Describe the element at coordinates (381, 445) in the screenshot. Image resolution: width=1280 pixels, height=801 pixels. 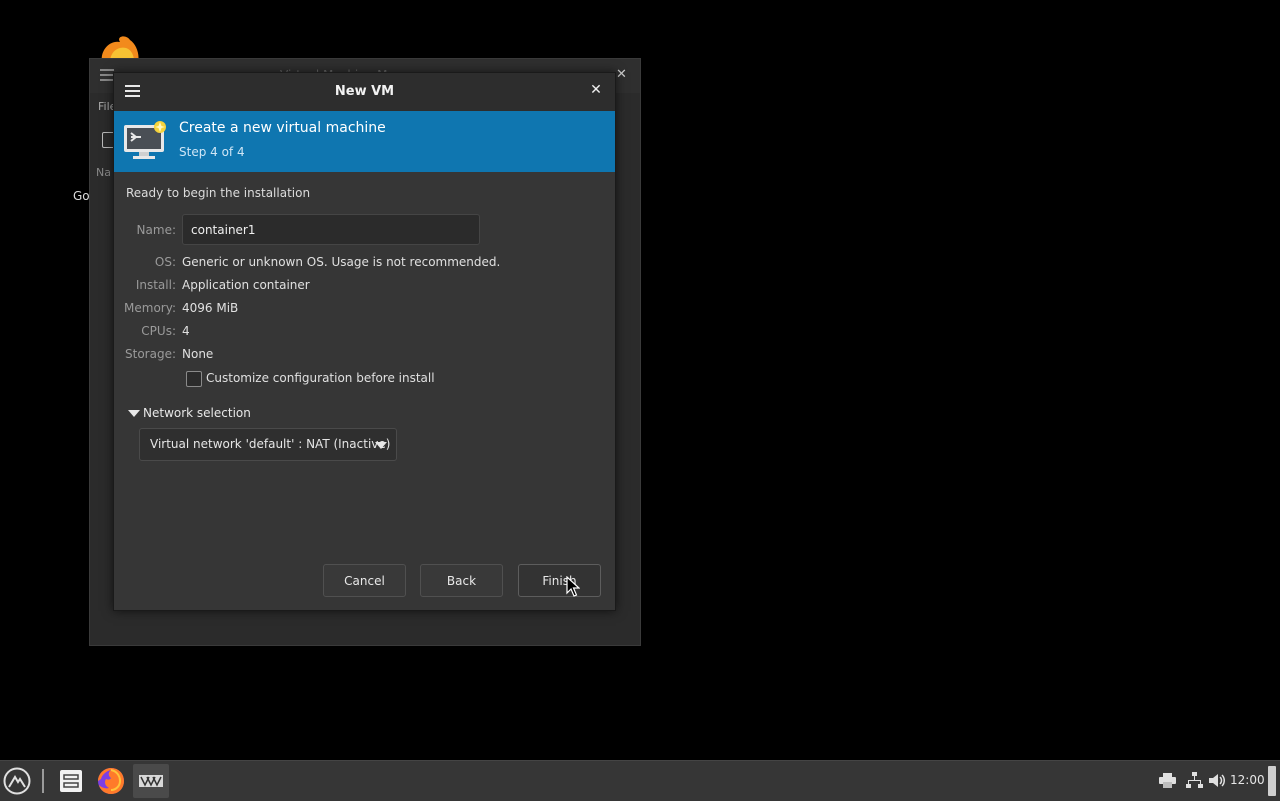
I see `chevron-down-icon` at that location.